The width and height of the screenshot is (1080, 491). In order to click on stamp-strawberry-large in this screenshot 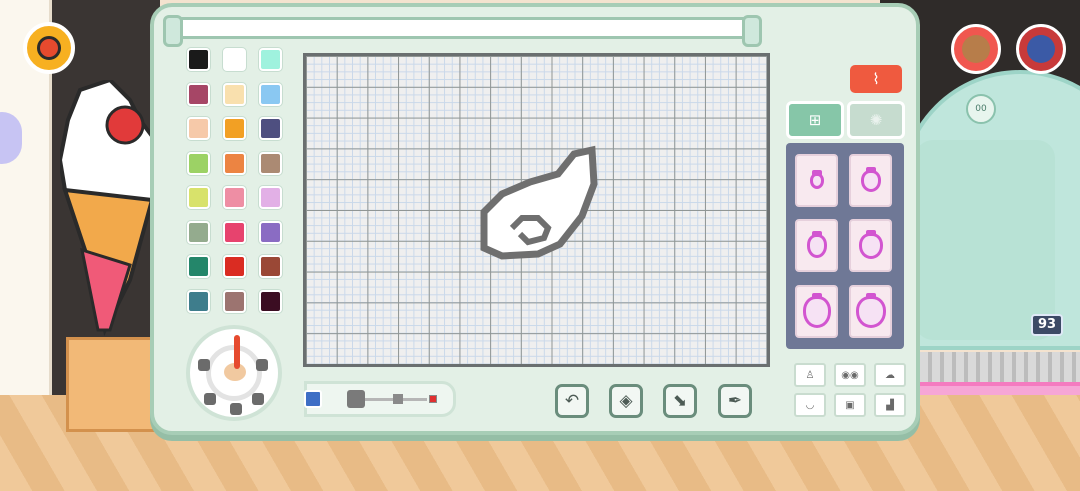, I will do `click(816, 311)`.